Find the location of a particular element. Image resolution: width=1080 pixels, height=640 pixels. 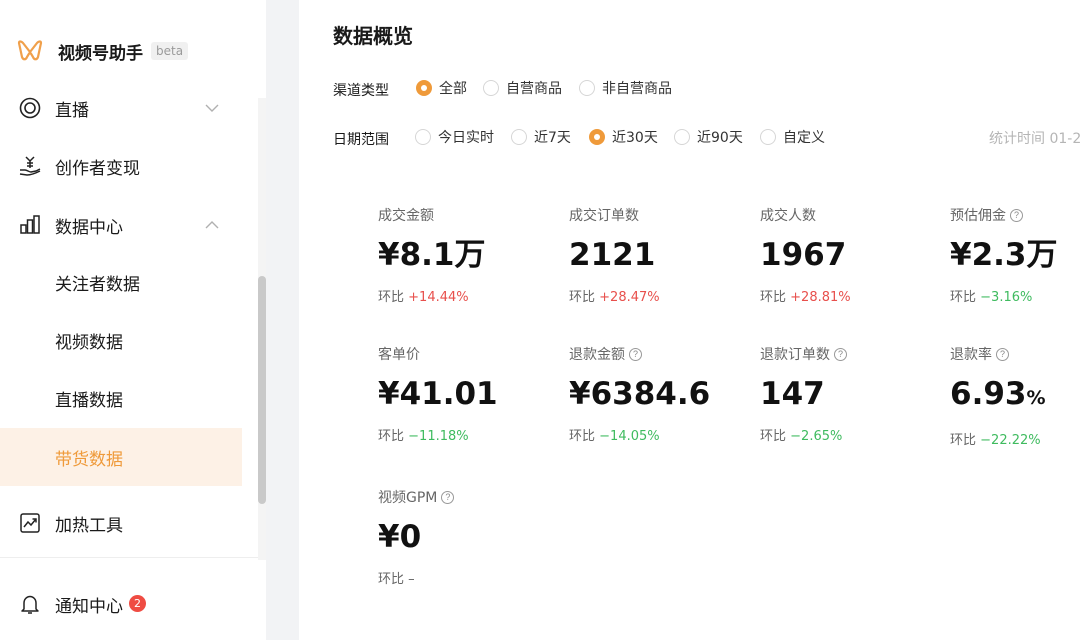

sidebar-item-monetization: 创作者变现 is located at coordinates (121, 166).